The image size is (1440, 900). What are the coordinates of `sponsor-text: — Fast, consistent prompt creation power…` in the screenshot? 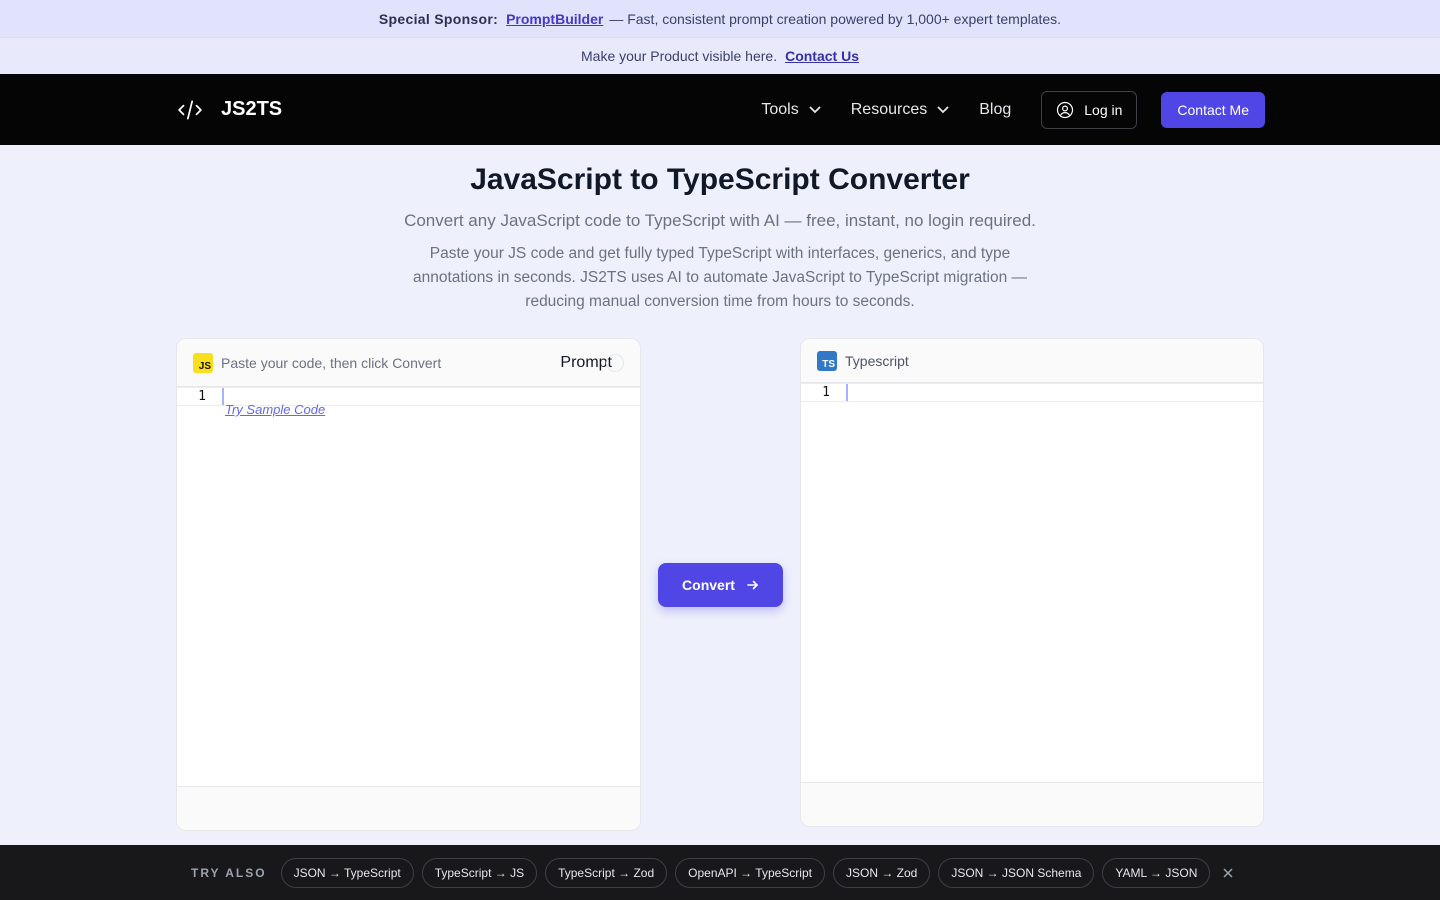 It's located at (835, 18).